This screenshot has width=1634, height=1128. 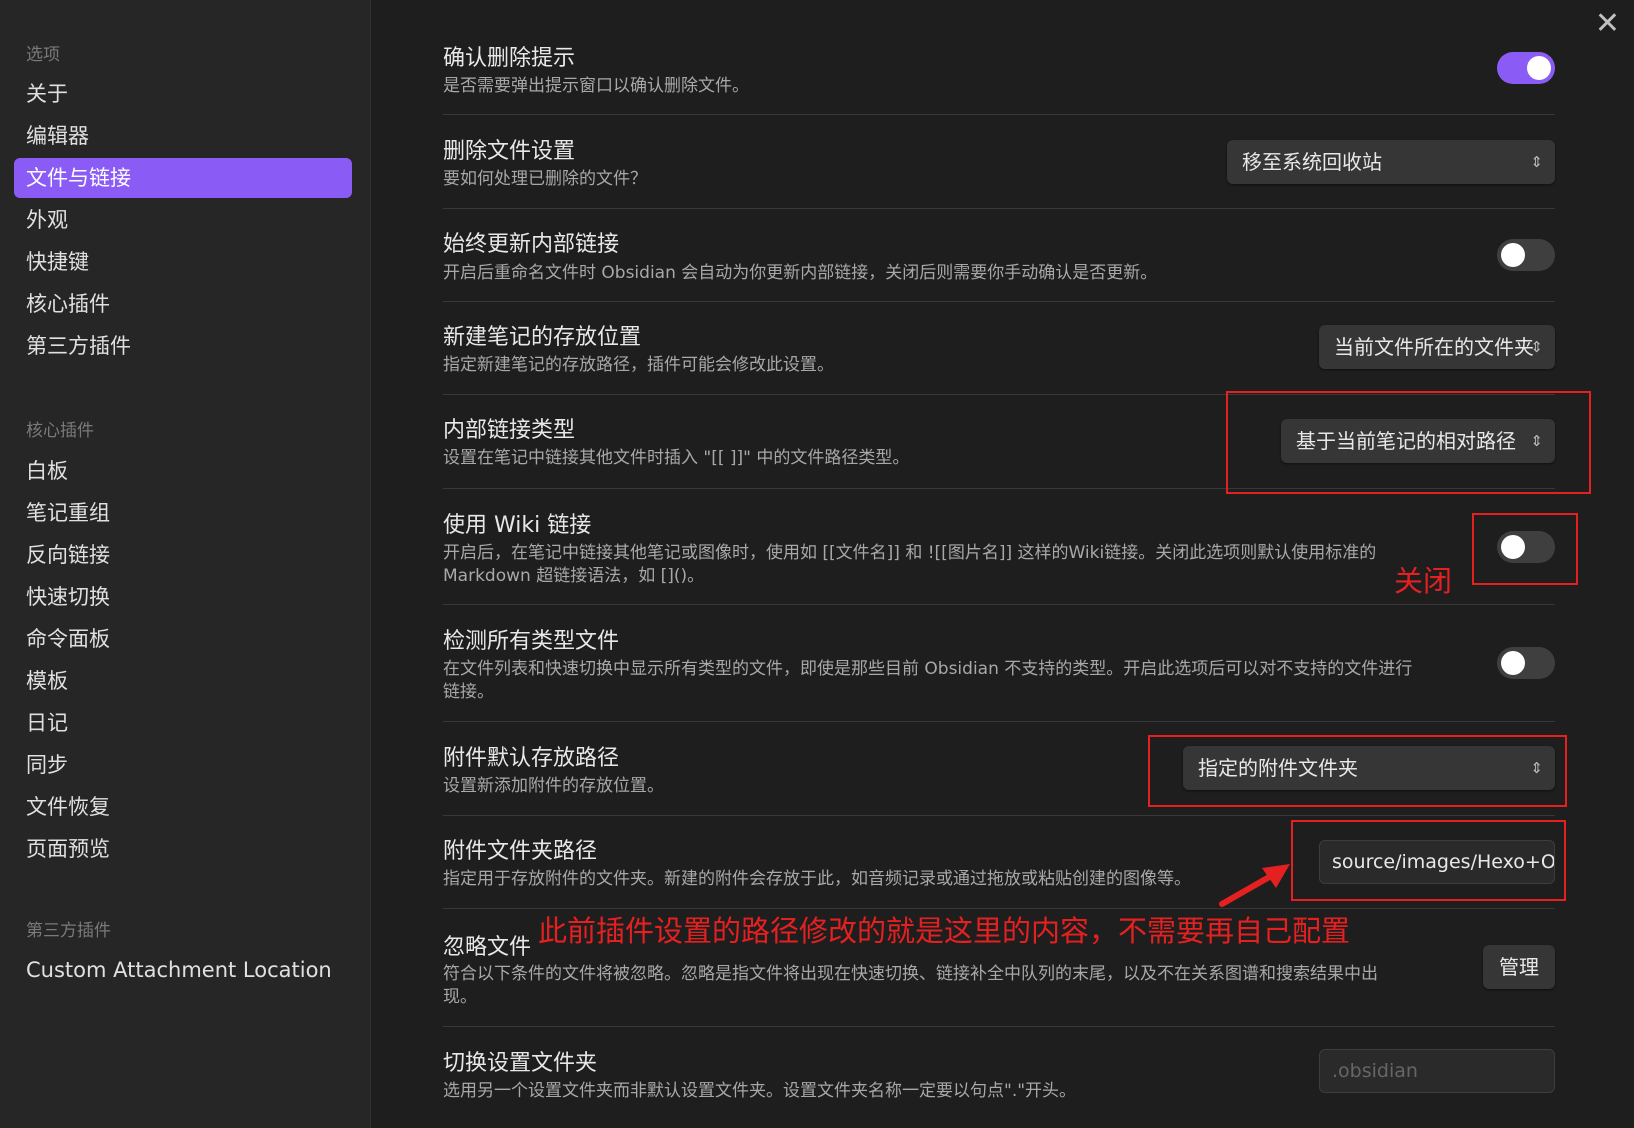 I want to click on annotation-note: 此前插件设置的路径修改的就是这里的内容，不需要再自己配置, so click(x=944, y=931).